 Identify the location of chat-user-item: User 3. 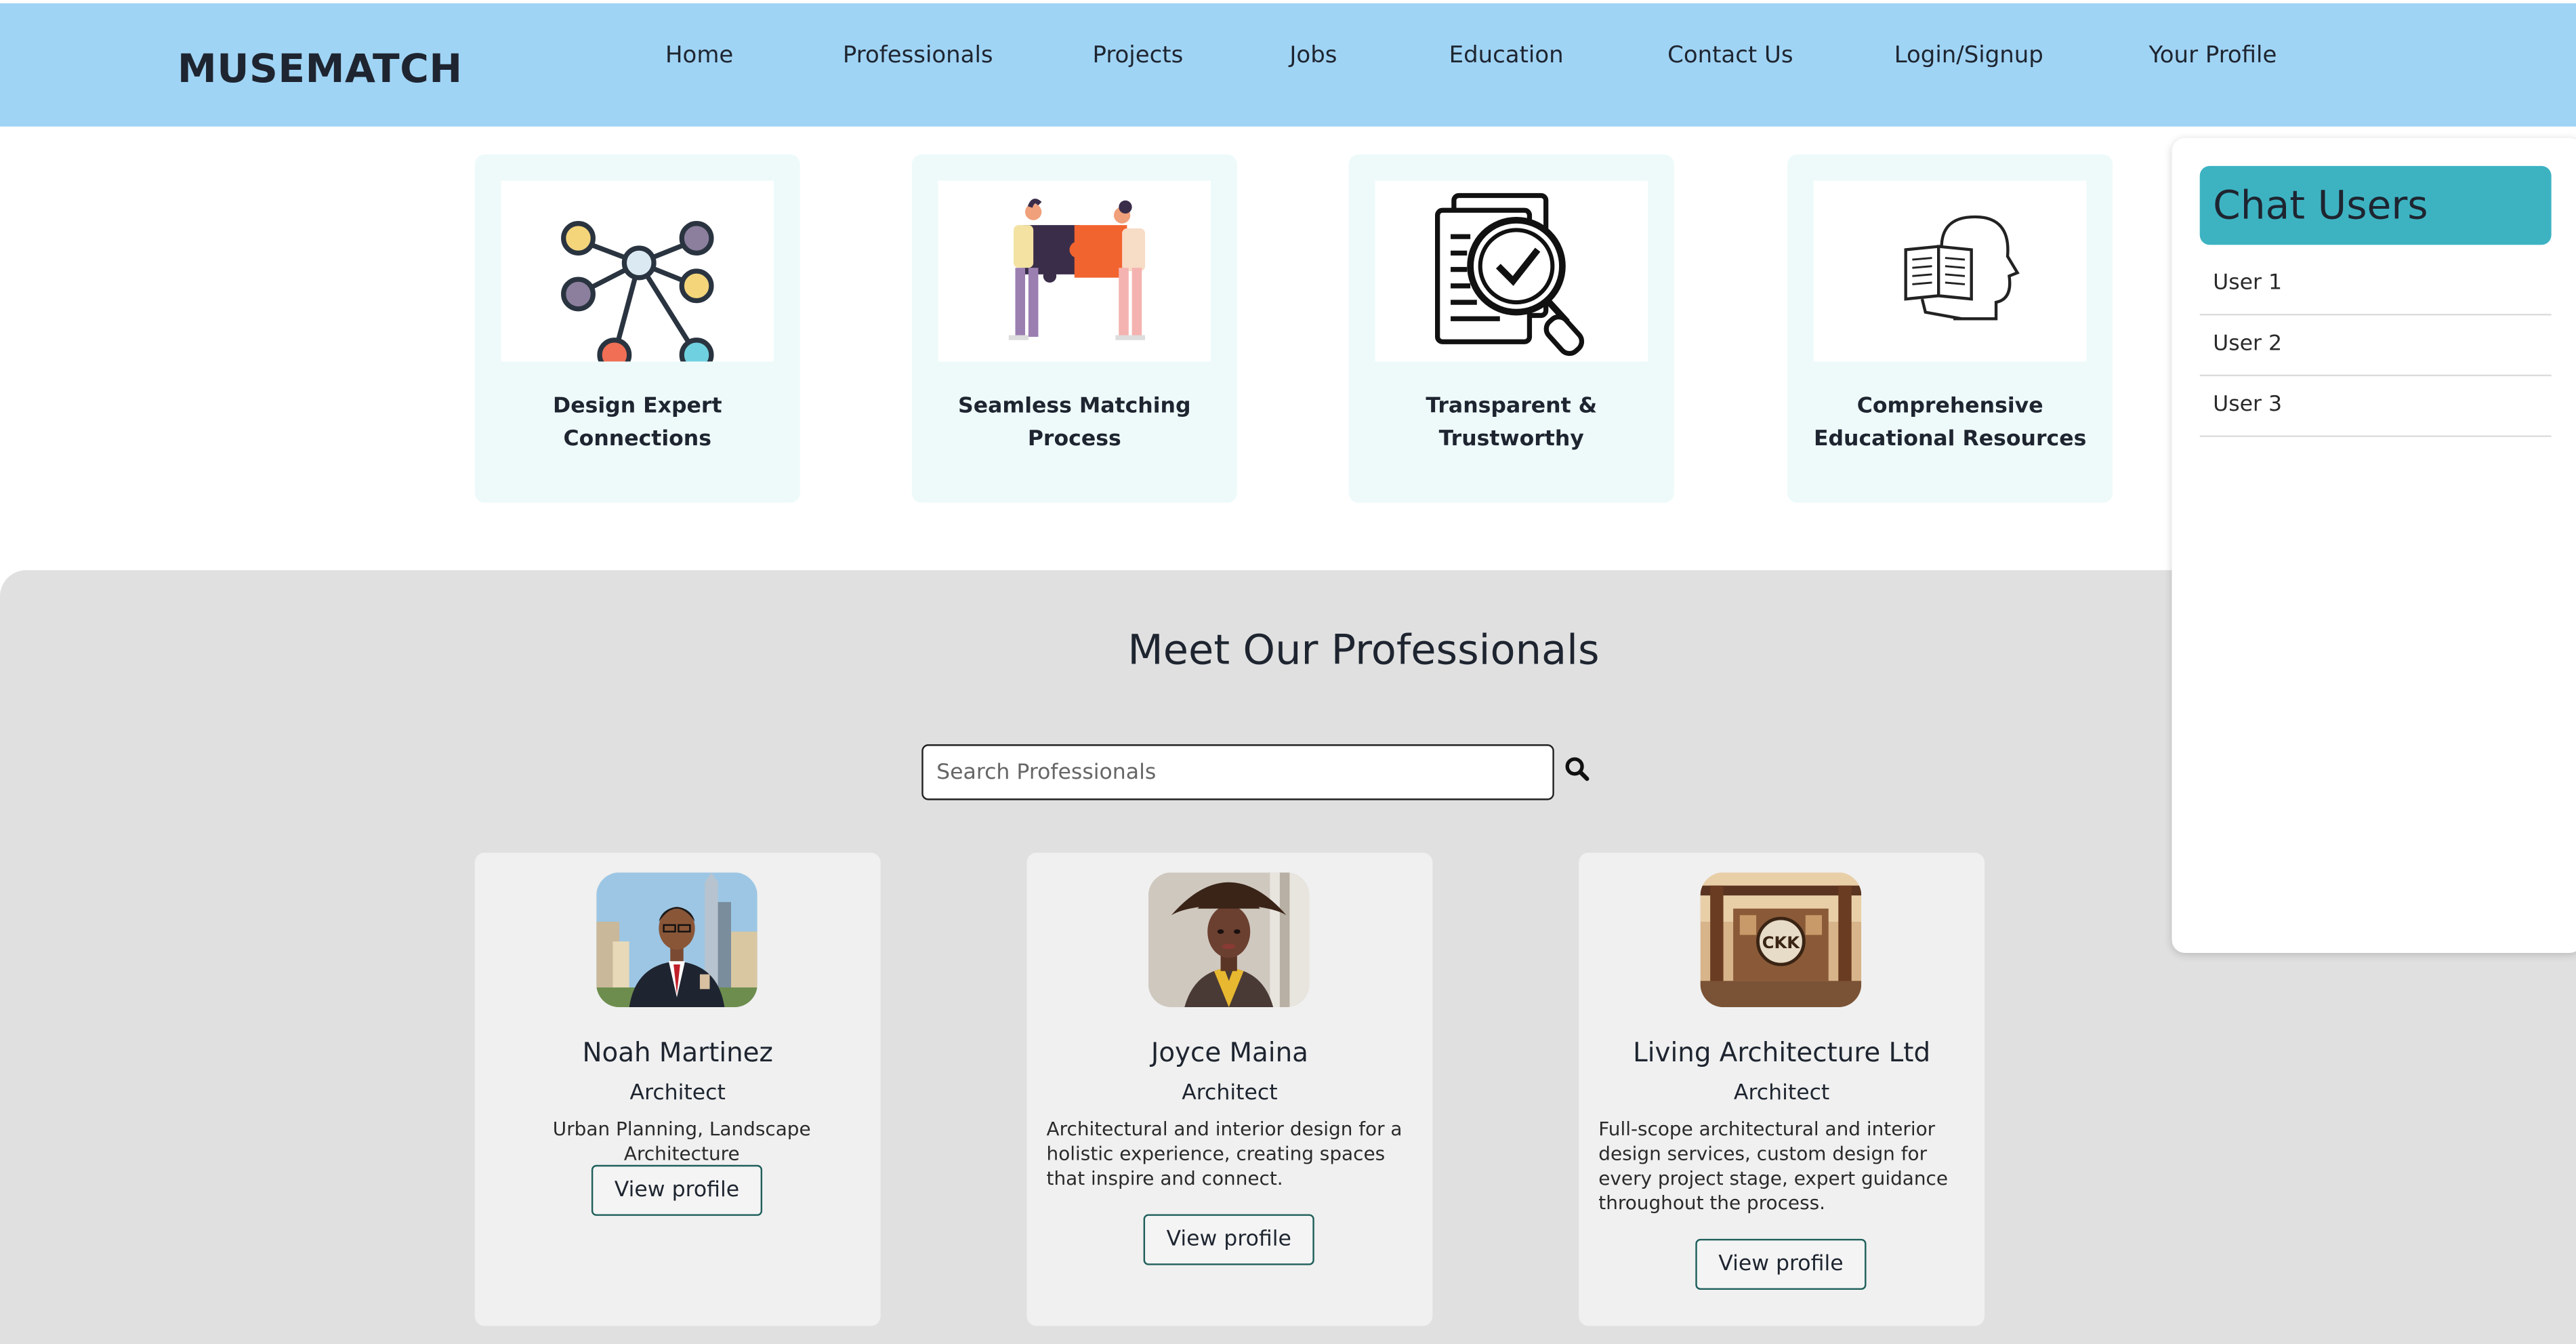
(2375, 406).